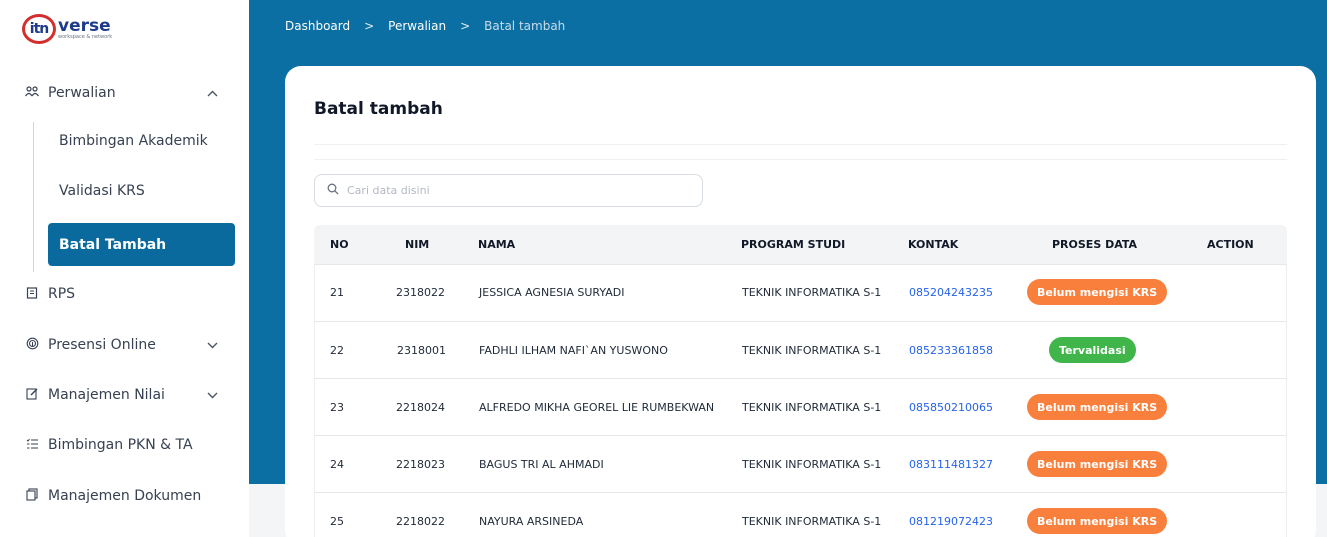 This screenshot has width=1327, height=537. I want to click on cell-kontak-link: 085204243235, so click(951, 292).